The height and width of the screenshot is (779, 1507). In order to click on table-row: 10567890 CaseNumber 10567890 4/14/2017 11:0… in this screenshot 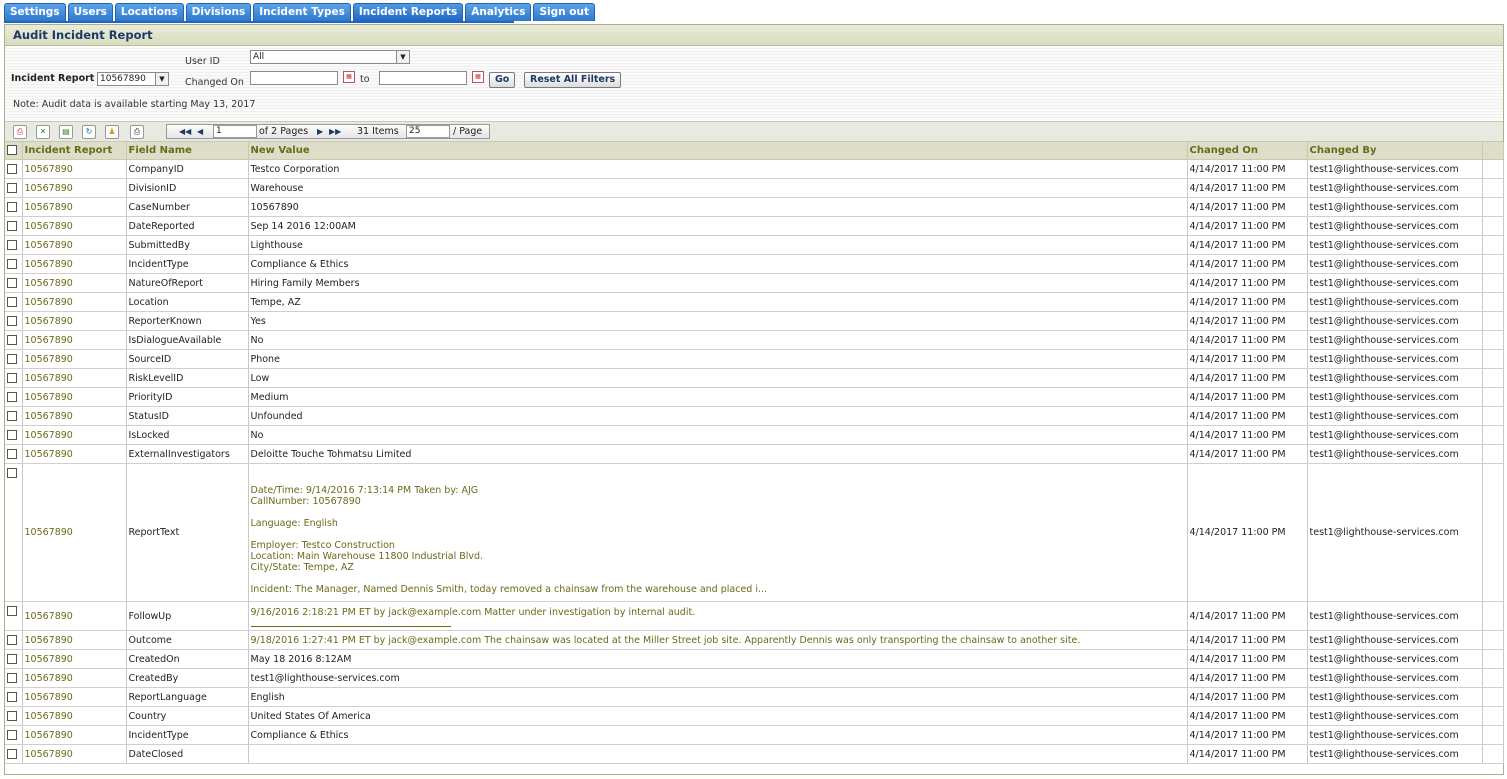, I will do `click(754, 207)`.